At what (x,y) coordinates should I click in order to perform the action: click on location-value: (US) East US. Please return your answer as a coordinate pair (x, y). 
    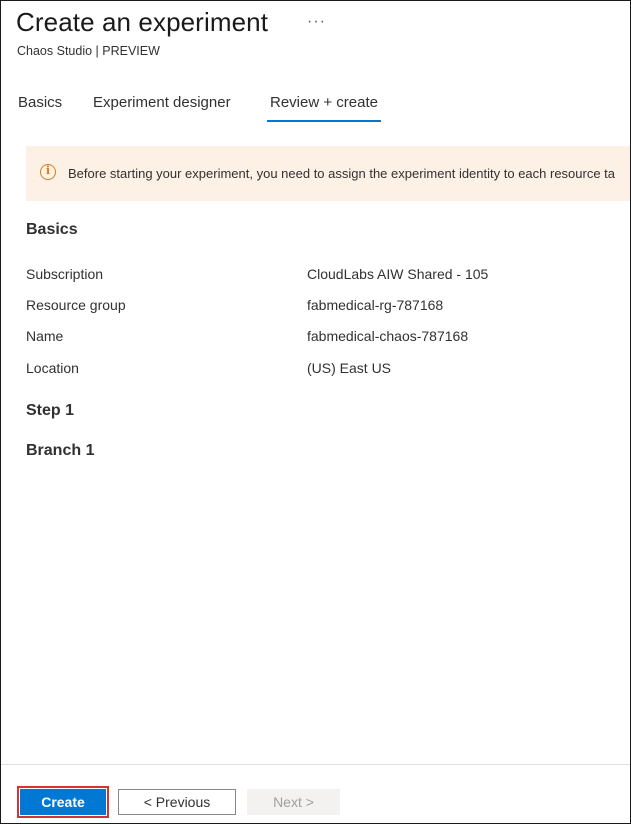
    Looking at the image, I should click on (349, 368).